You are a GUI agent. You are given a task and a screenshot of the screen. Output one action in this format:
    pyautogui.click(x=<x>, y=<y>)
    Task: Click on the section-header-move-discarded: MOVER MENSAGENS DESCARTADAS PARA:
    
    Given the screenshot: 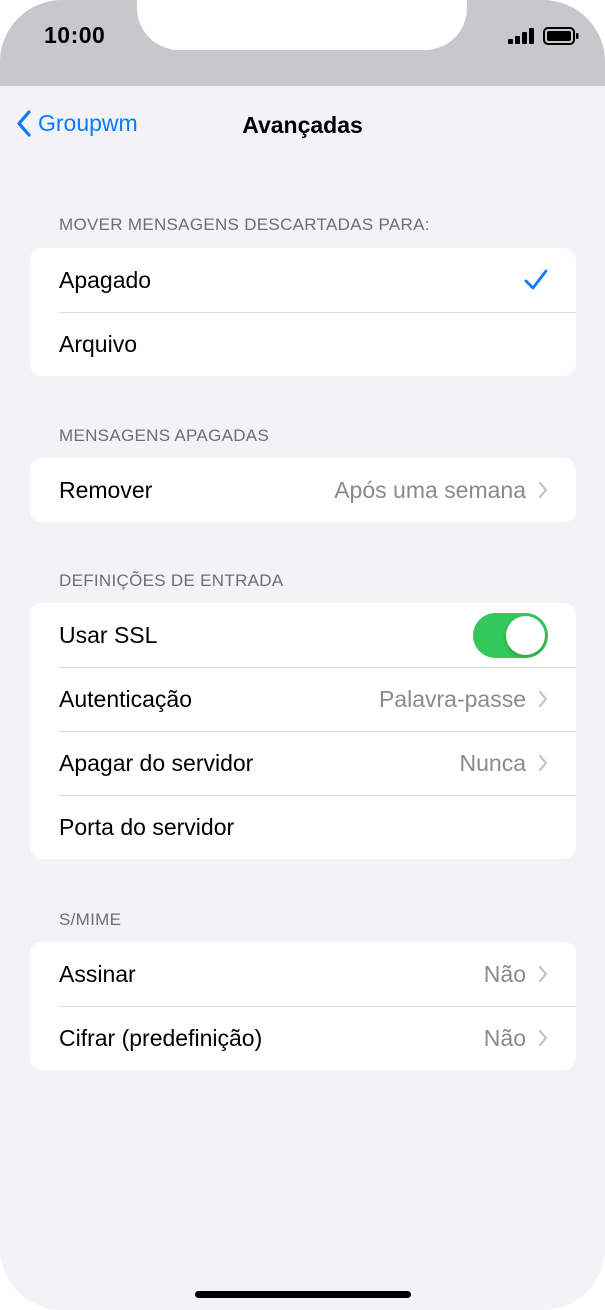 What is the action you would take?
    pyautogui.click(x=244, y=224)
    